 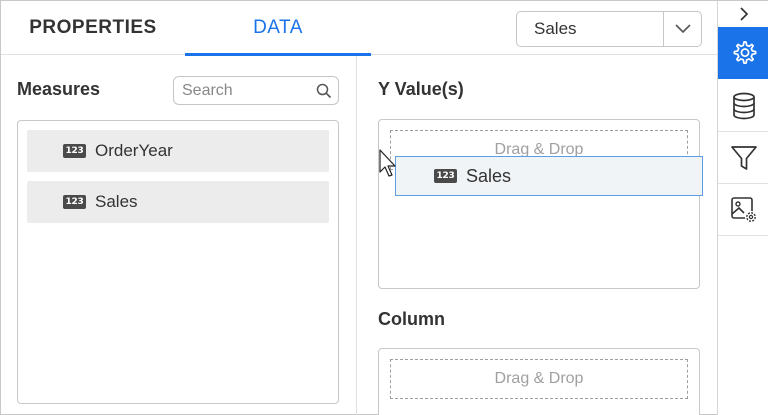 What do you see at coordinates (549, 176) in the screenshot?
I see `drag-ghost-sales: 123 Sales` at bounding box center [549, 176].